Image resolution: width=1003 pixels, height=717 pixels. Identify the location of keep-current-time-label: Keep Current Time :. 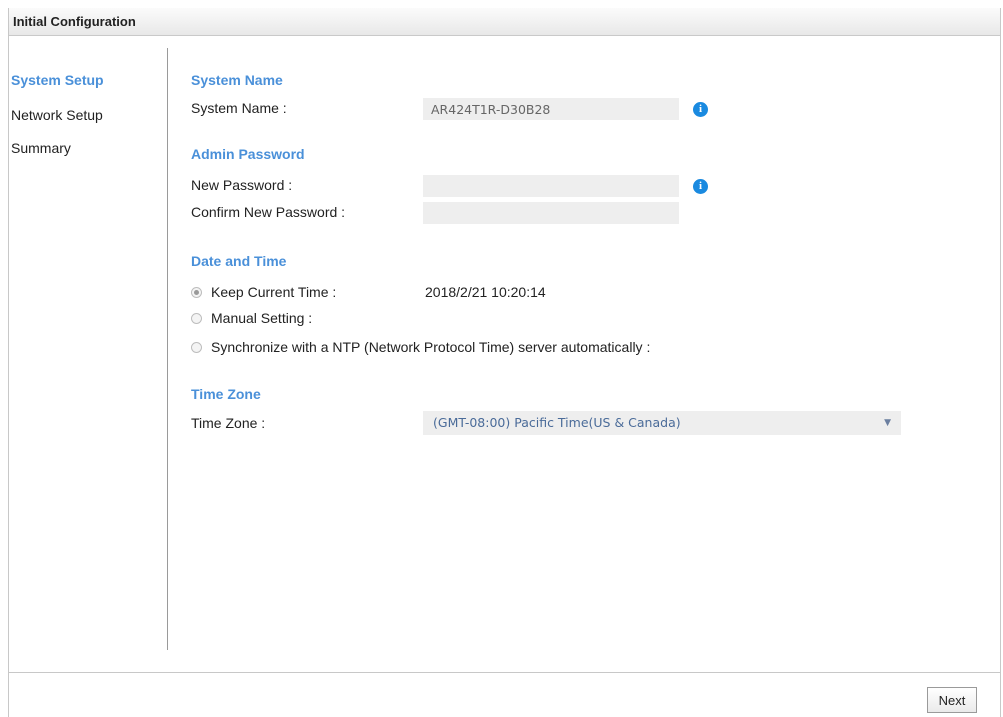
(274, 292).